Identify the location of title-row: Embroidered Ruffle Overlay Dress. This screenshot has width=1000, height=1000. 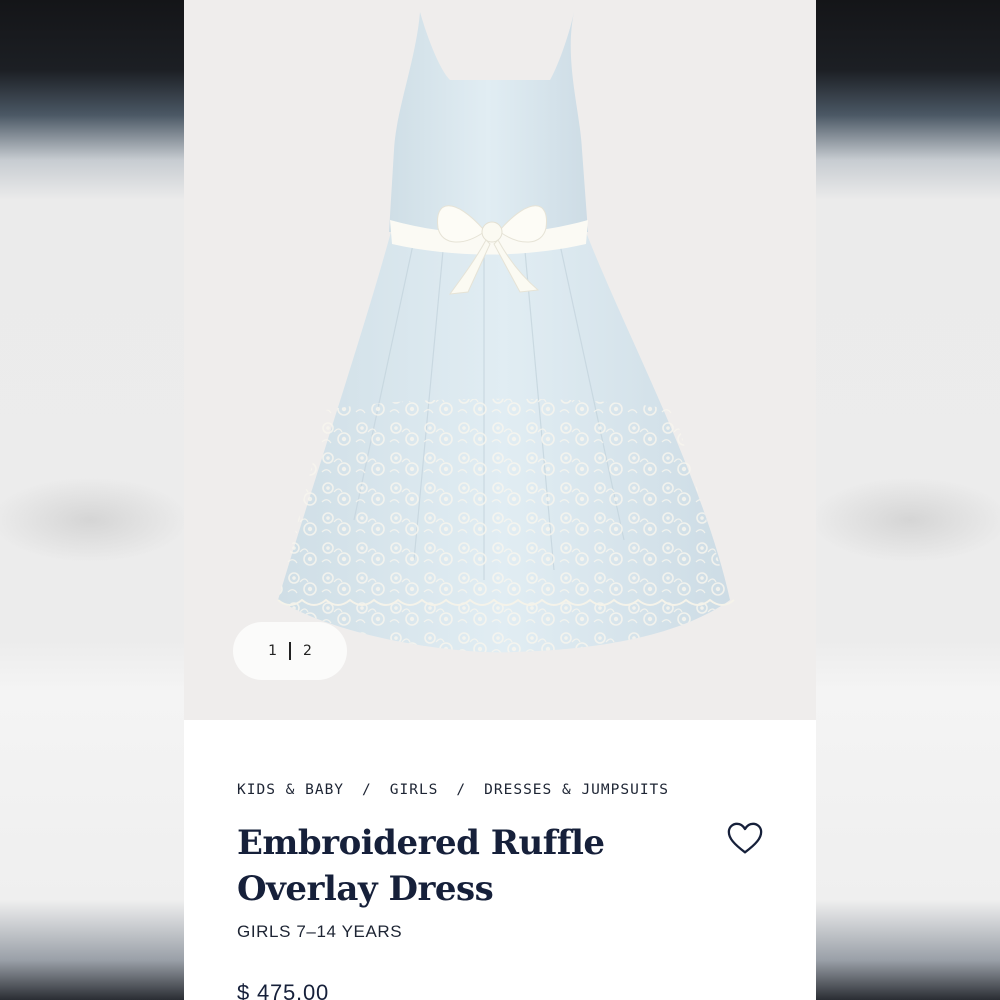
(506, 866).